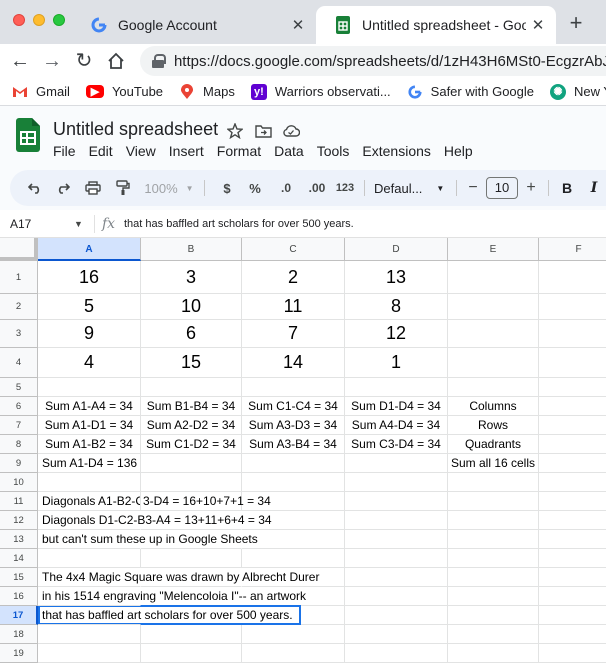  What do you see at coordinates (194, 25) in the screenshot?
I see `browser-tab-google-account: Google Account ✕` at bounding box center [194, 25].